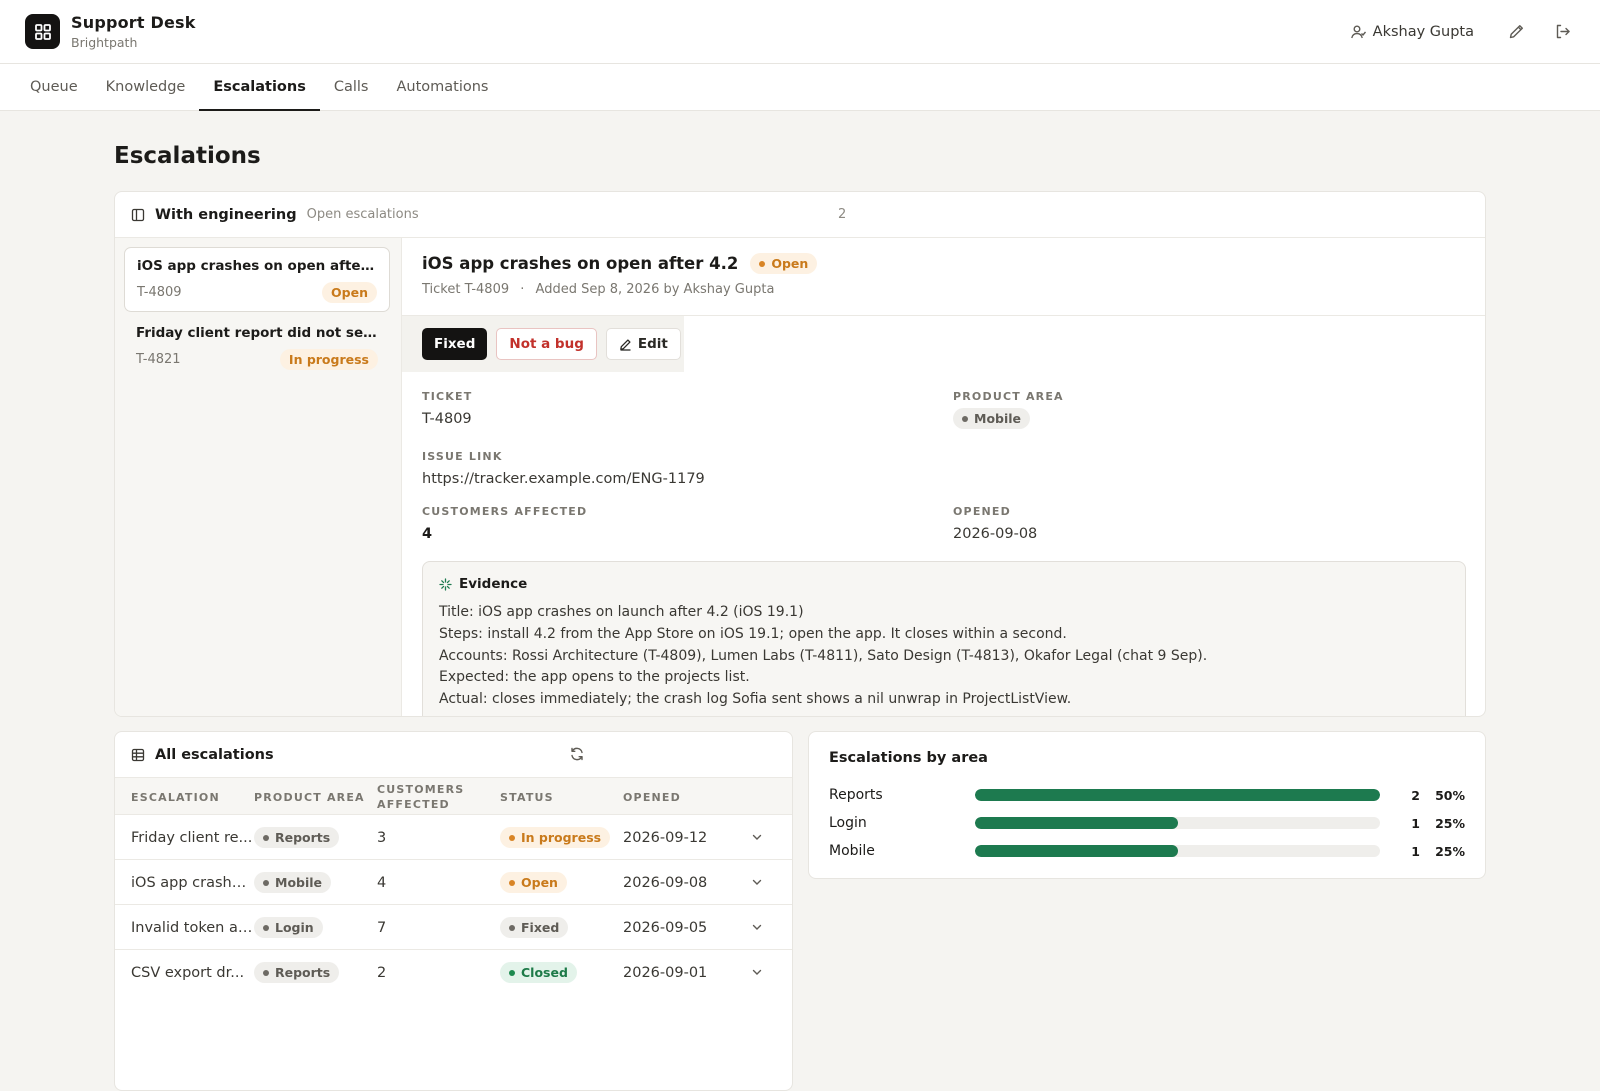  I want to click on tab-escalations: Escalations, so click(259, 87).